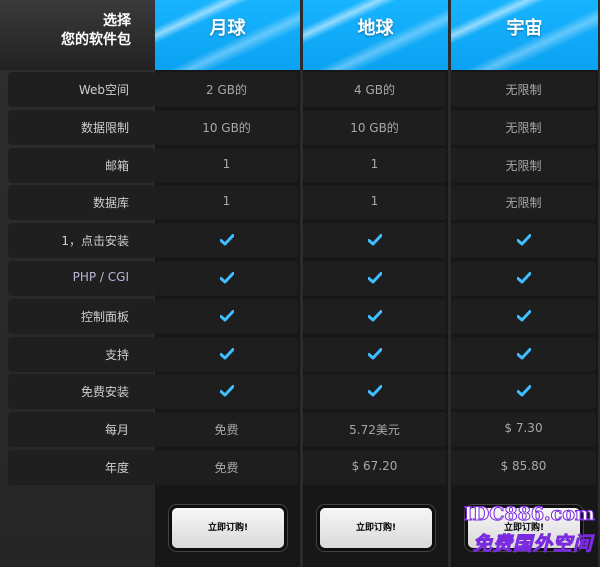  Describe the element at coordinates (95, 241) in the screenshot. I see `feature-label: 1，点击安装` at that location.